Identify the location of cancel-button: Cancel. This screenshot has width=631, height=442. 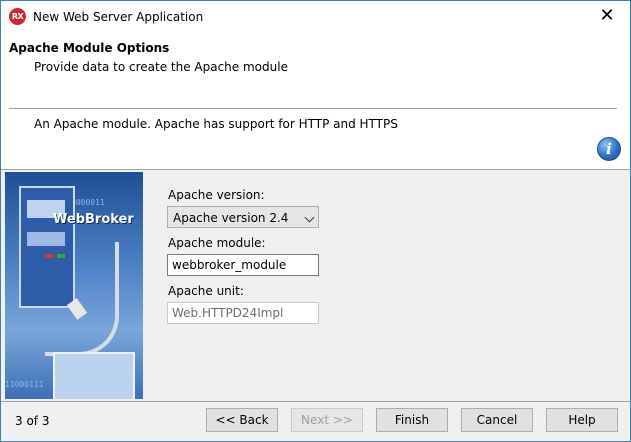
(497, 420).